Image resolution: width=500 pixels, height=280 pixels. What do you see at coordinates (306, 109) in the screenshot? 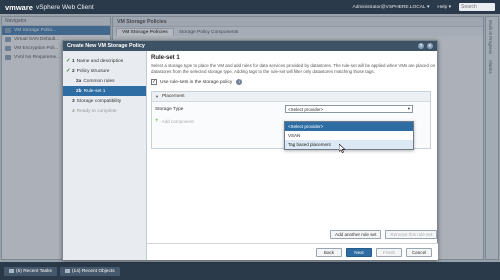
I see `storage-type-value: <Select provider>` at bounding box center [306, 109].